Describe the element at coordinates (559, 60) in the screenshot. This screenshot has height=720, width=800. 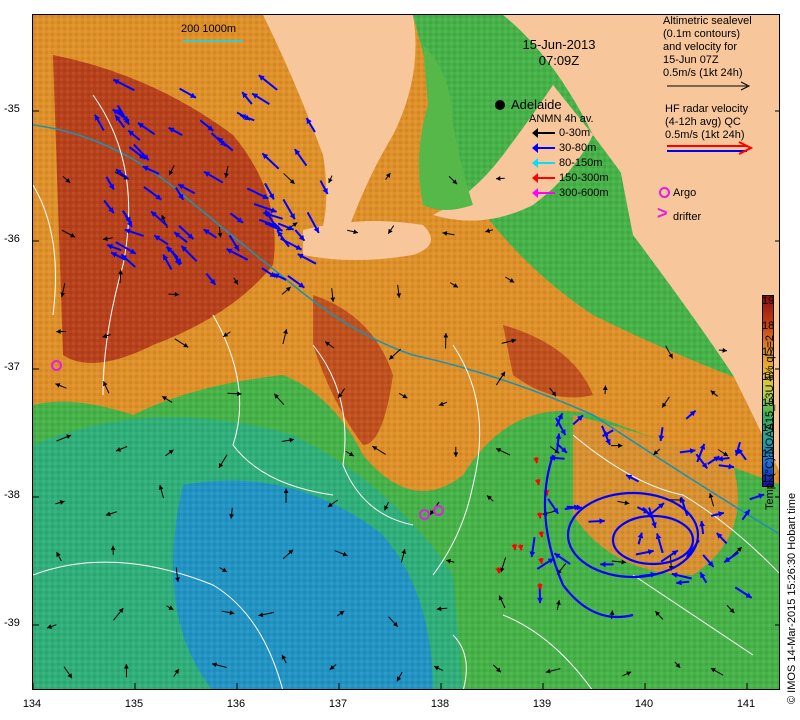
I see `map-time: 07:09Z` at that location.